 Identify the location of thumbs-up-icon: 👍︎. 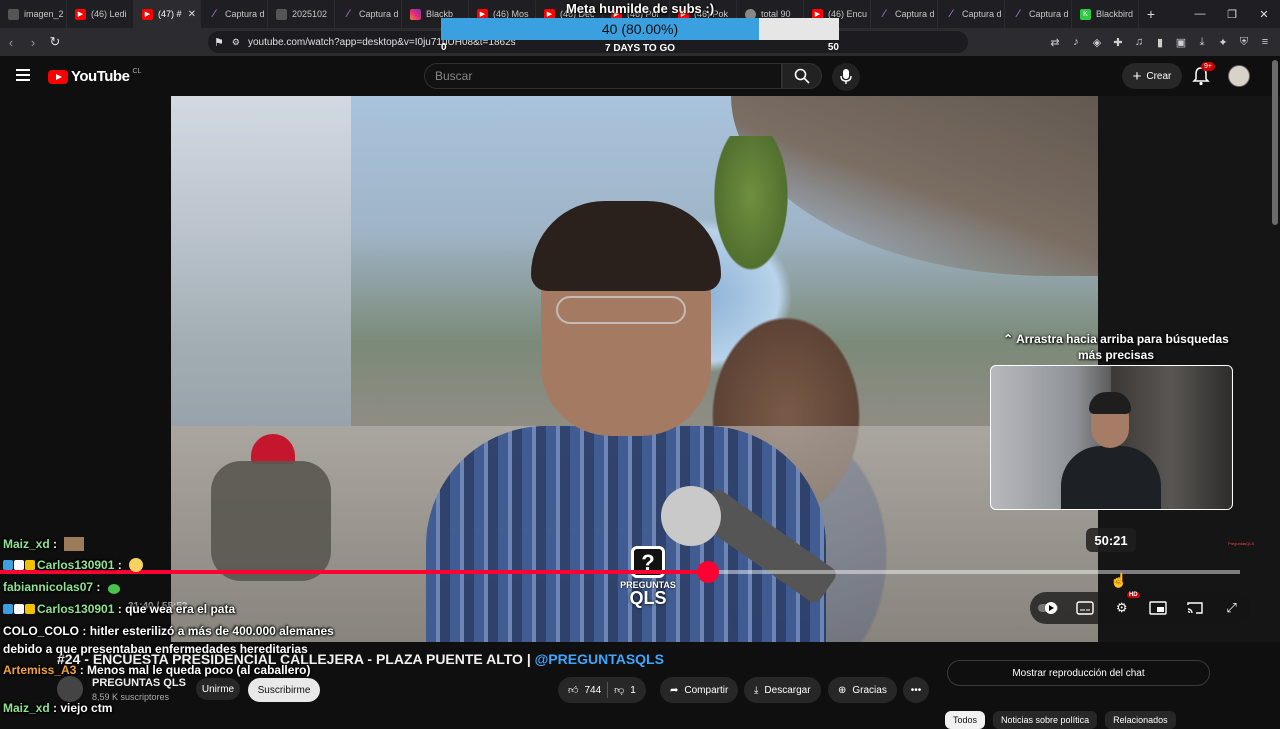
(573, 690).